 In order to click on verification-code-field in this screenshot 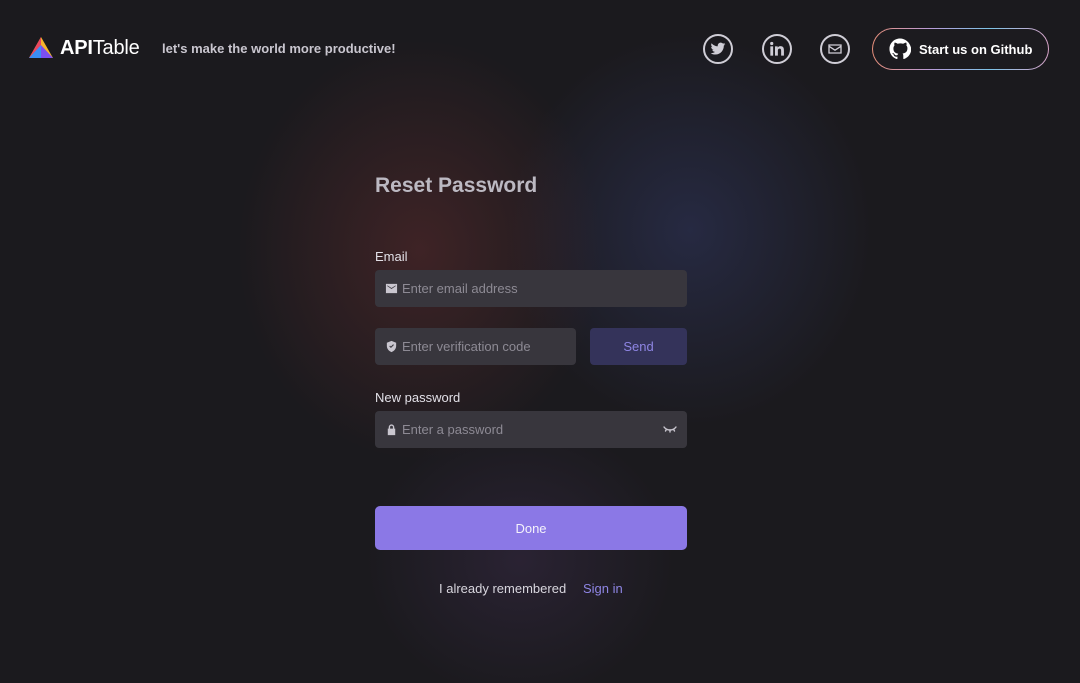, I will do `click(475, 346)`.